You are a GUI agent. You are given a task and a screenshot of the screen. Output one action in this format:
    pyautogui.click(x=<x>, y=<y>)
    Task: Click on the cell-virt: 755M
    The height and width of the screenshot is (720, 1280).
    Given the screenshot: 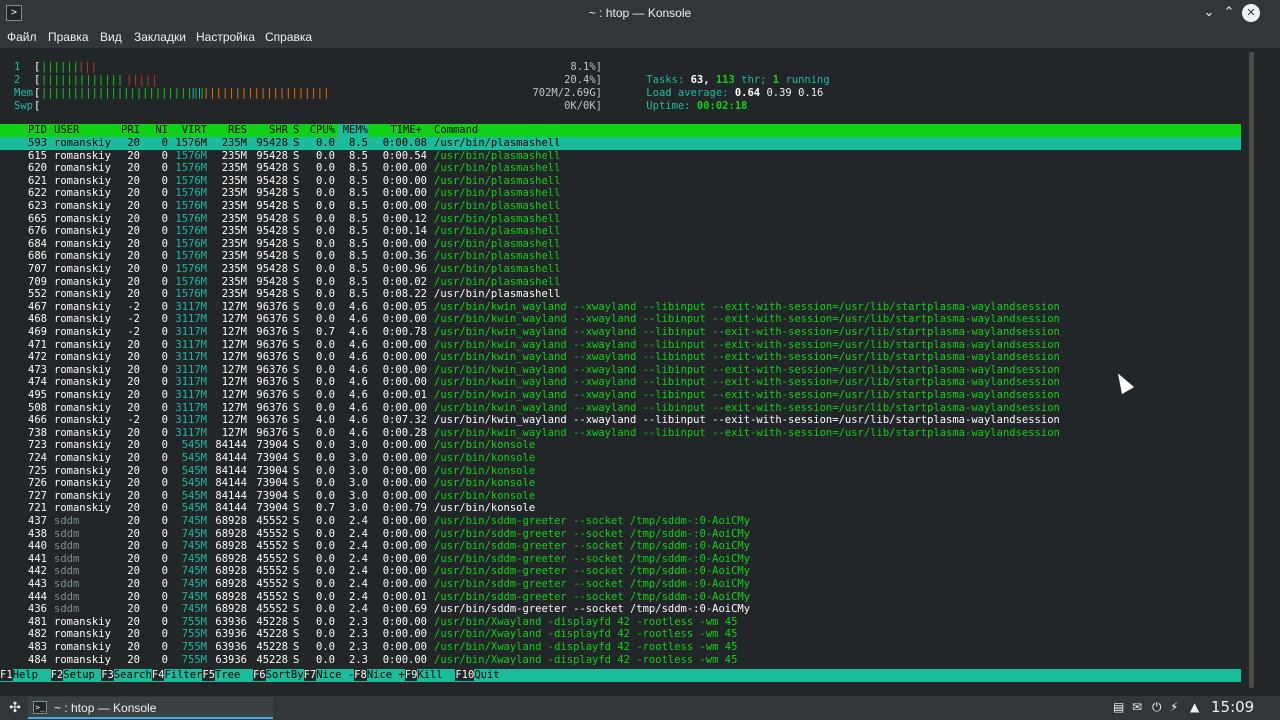 What is the action you would take?
    pyautogui.click(x=194, y=647)
    